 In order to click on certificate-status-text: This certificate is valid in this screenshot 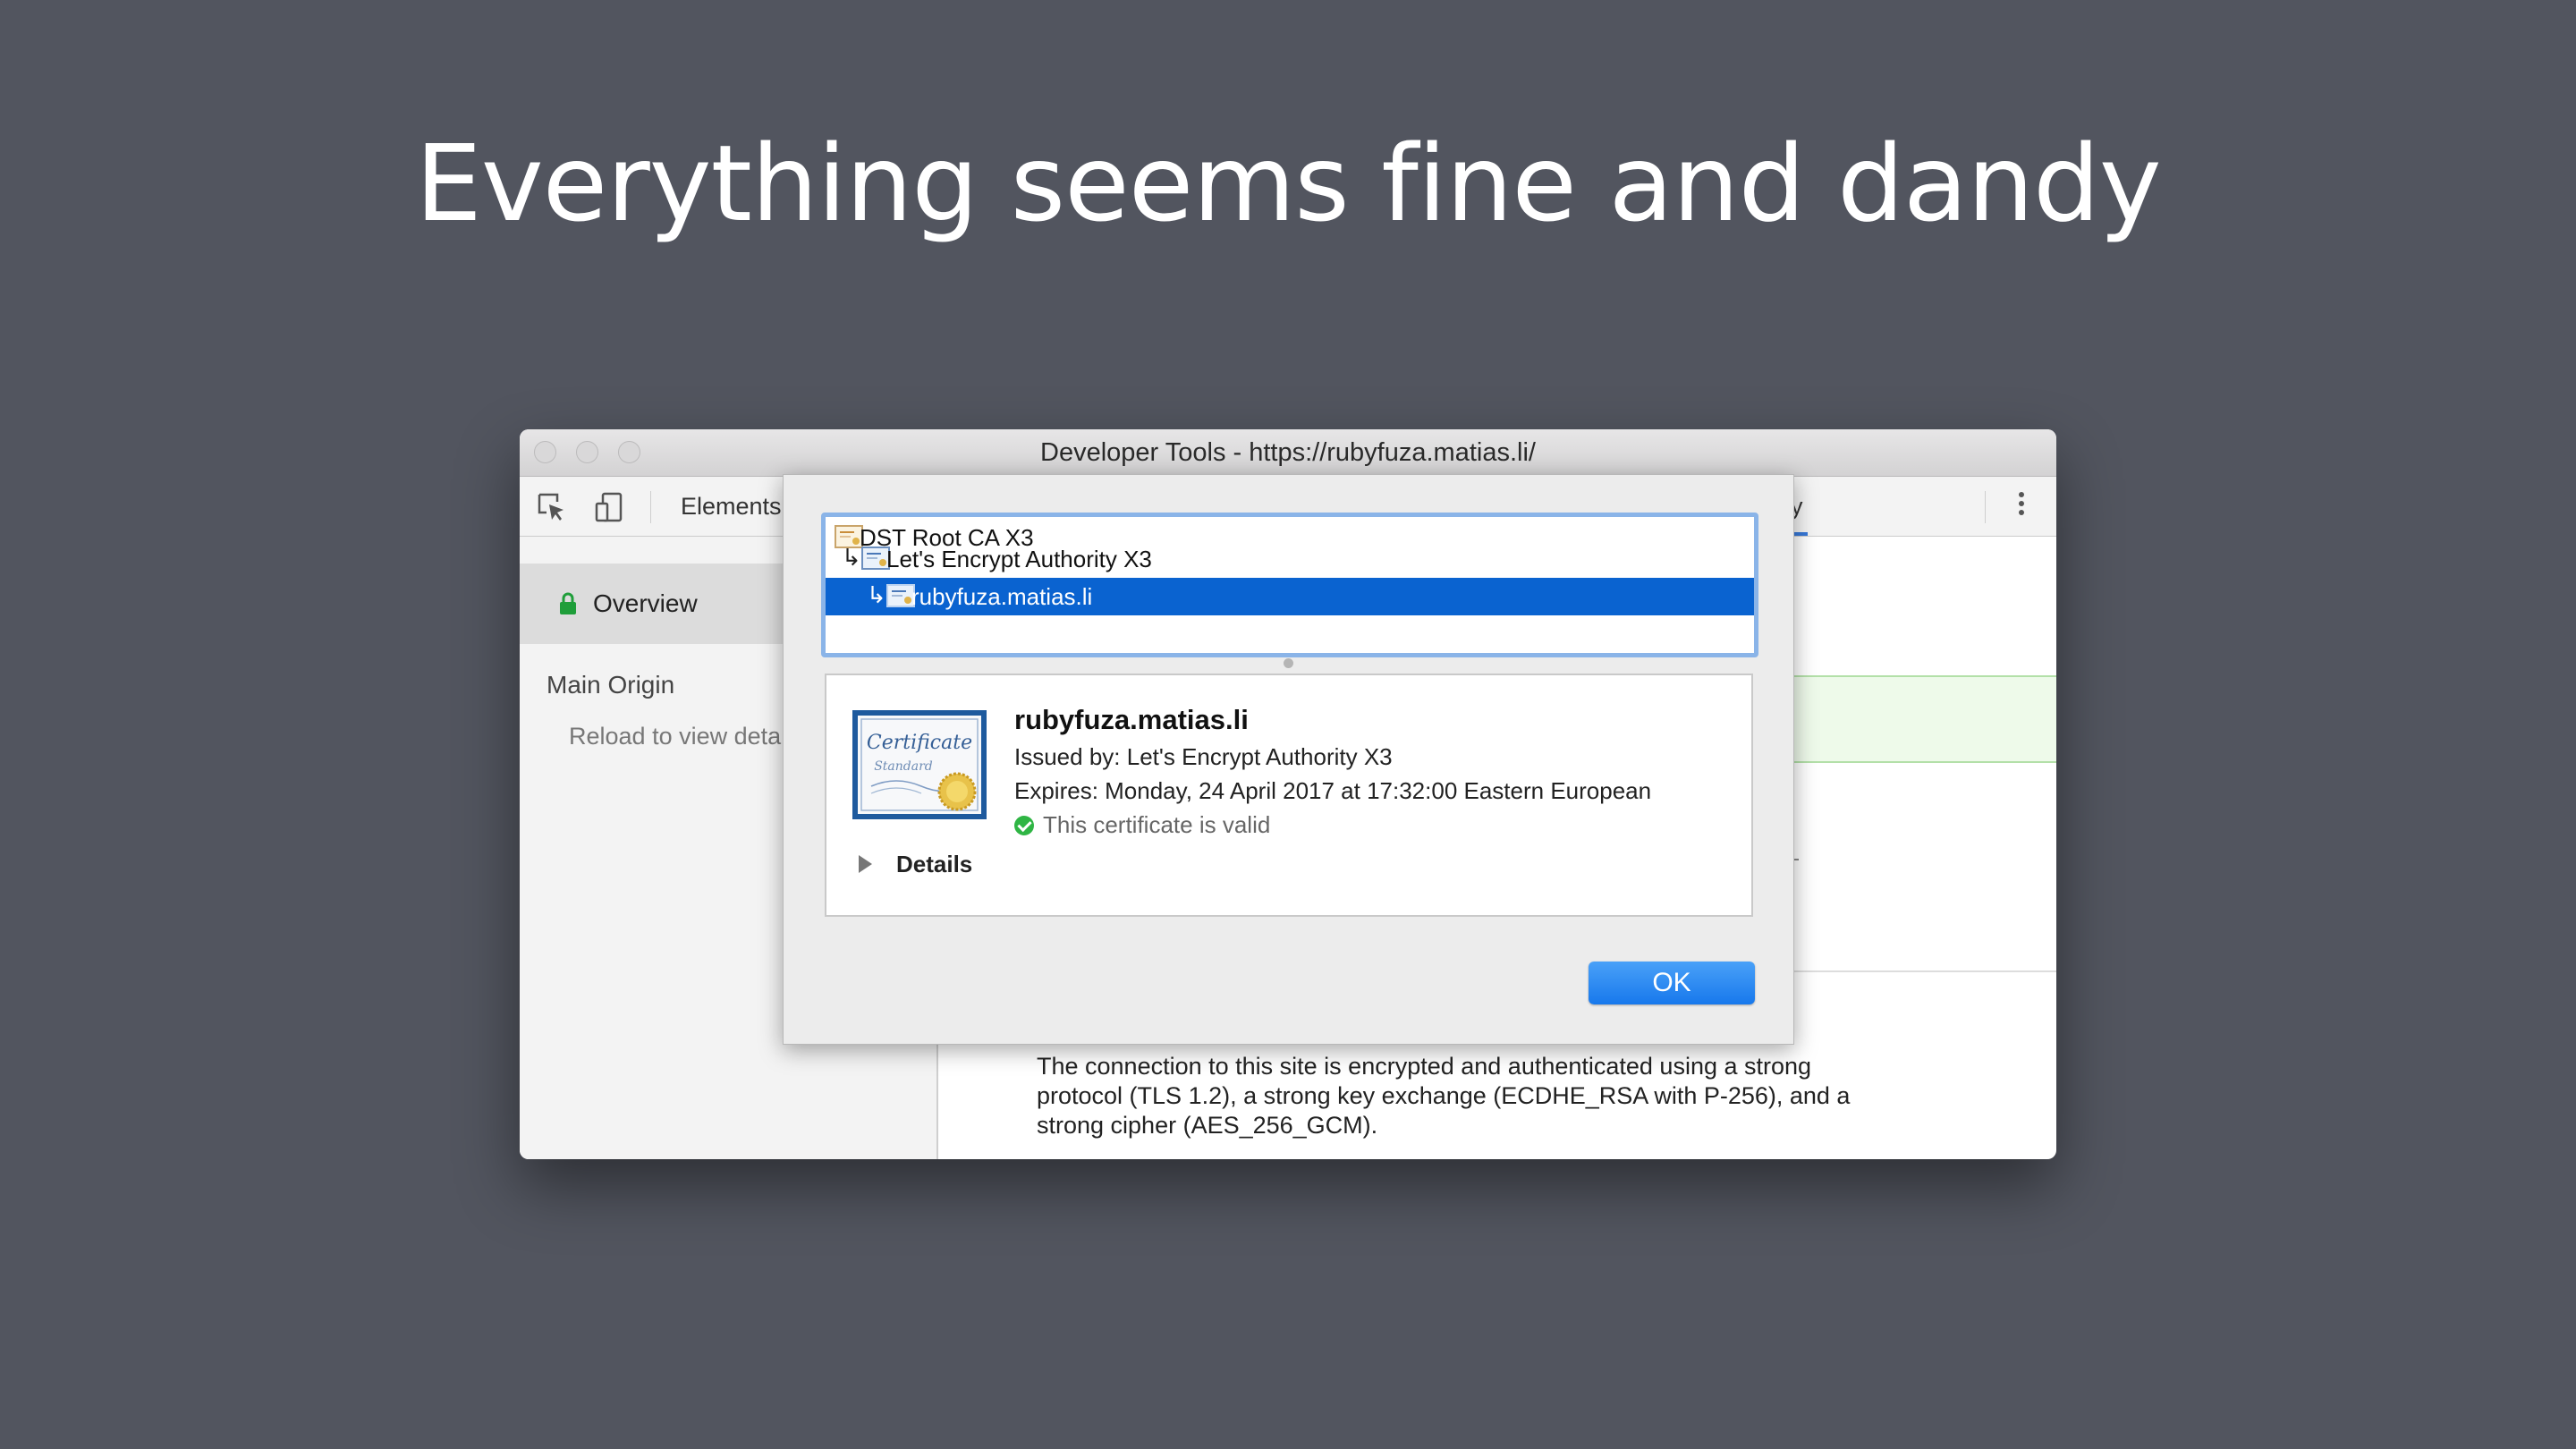, I will do `click(1157, 824)`.